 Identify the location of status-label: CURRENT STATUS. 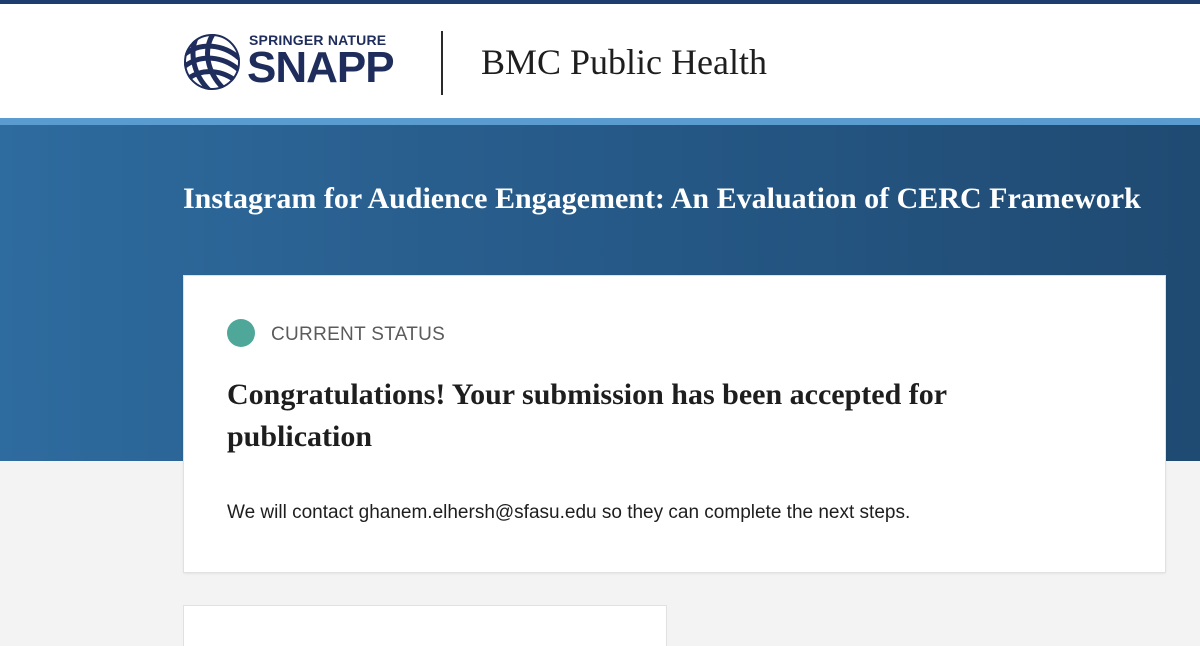
(358, 334).